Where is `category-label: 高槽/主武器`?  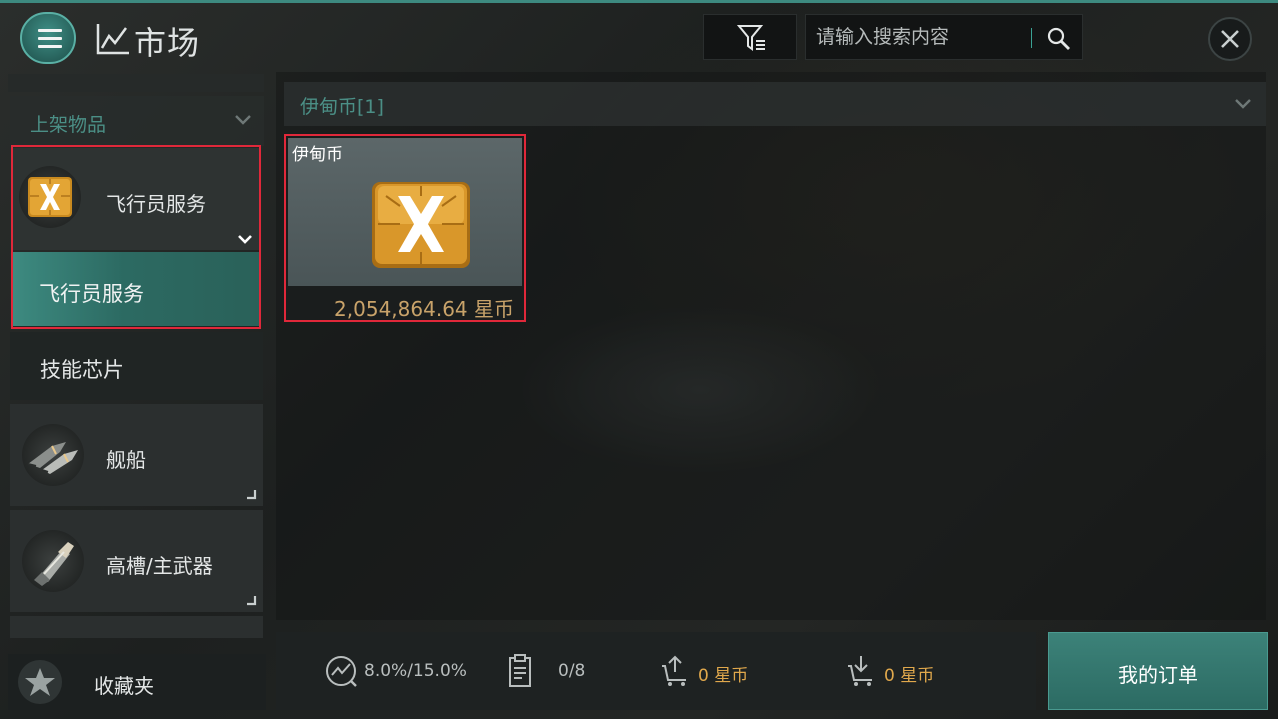
category-label: 高槽/主武器 is located at coordinates (159, 566).